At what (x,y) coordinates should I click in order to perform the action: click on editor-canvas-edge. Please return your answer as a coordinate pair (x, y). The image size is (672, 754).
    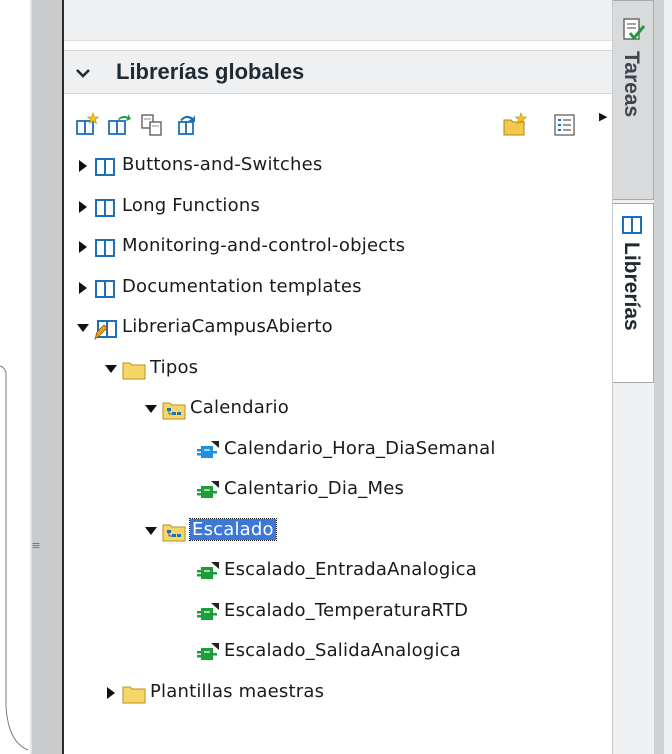
    Looking at the image, I should click on (15, 377).